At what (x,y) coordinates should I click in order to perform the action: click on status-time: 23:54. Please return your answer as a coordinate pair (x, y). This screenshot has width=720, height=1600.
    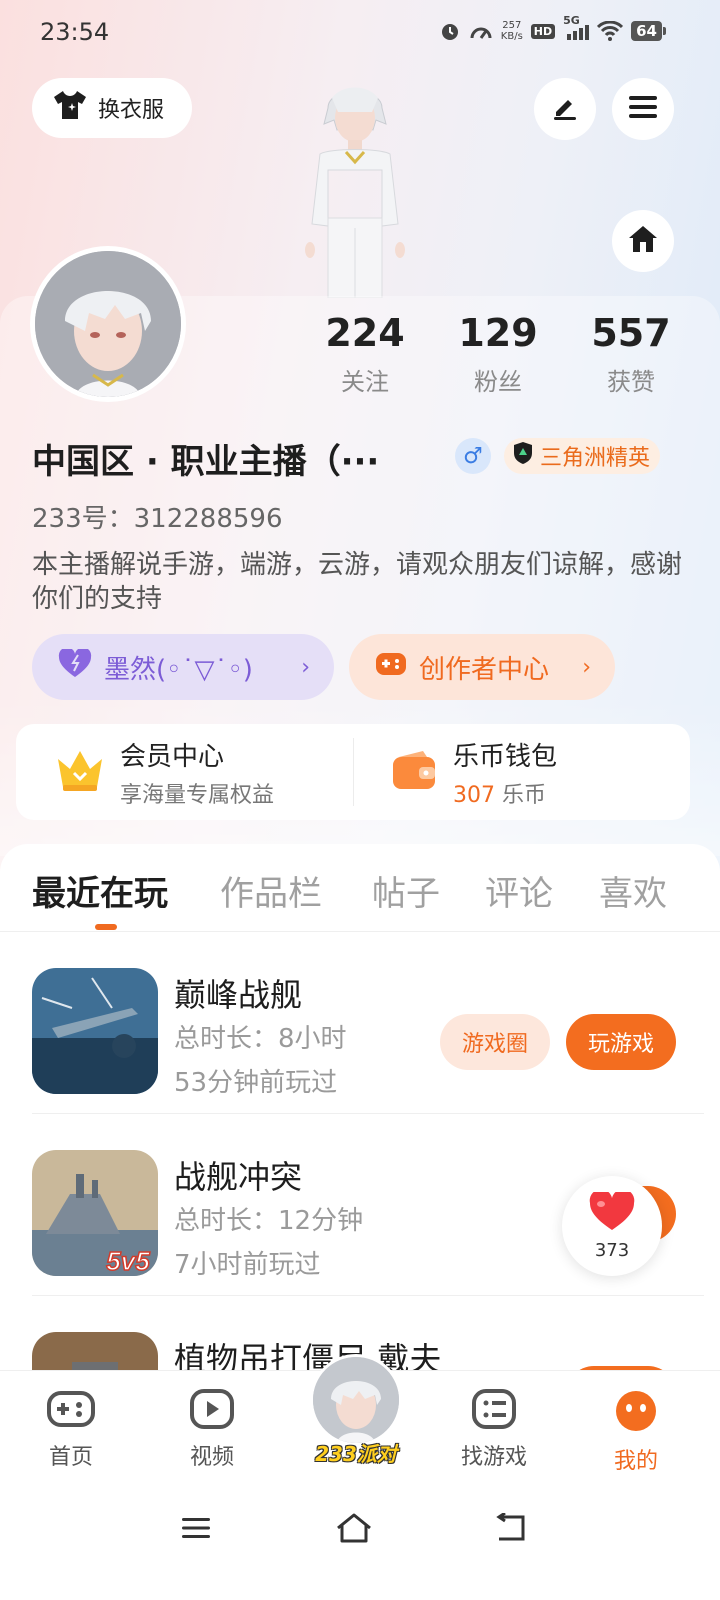
    Looking at the image, I should click on (75, 32).